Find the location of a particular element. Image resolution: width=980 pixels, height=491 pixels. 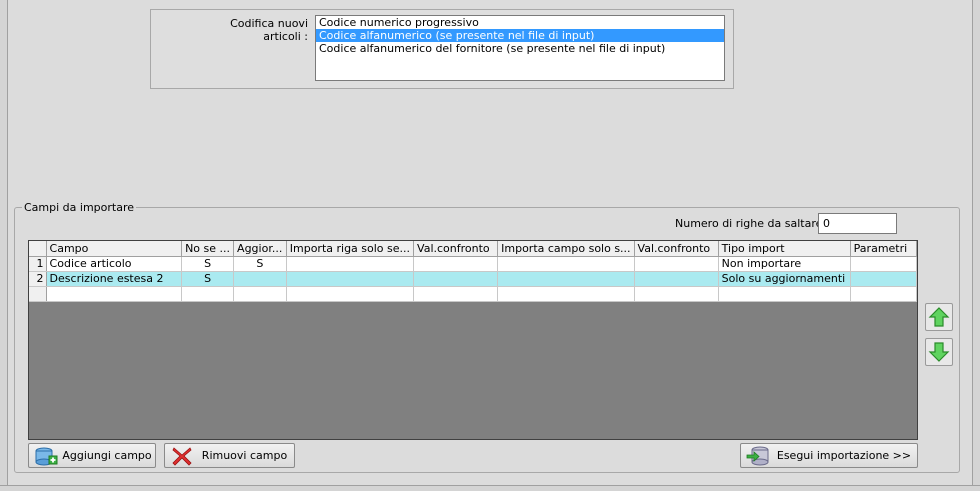

database-add-icon is located at coordinates (46, 456).